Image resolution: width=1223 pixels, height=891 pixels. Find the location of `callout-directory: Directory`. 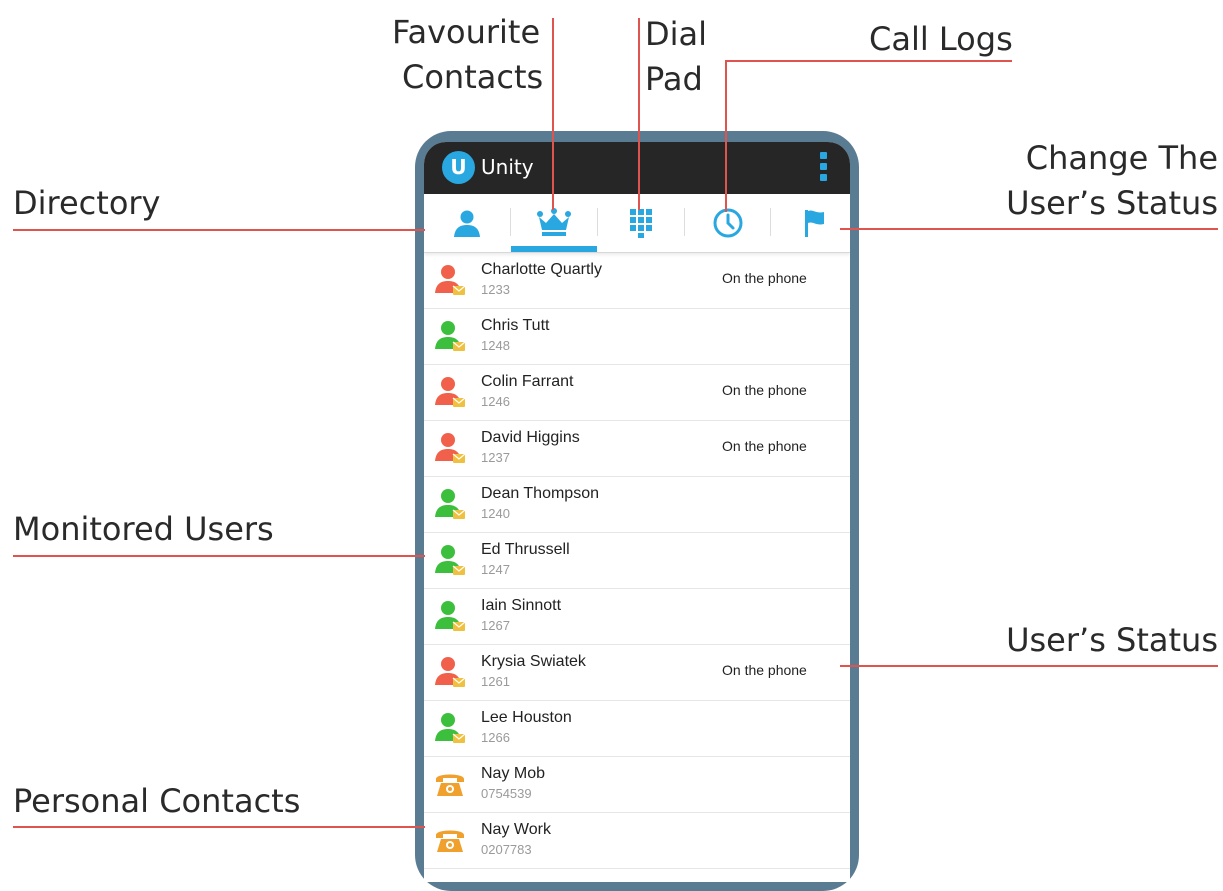

callout-directory: Directory is located at coordinates (87, 203).